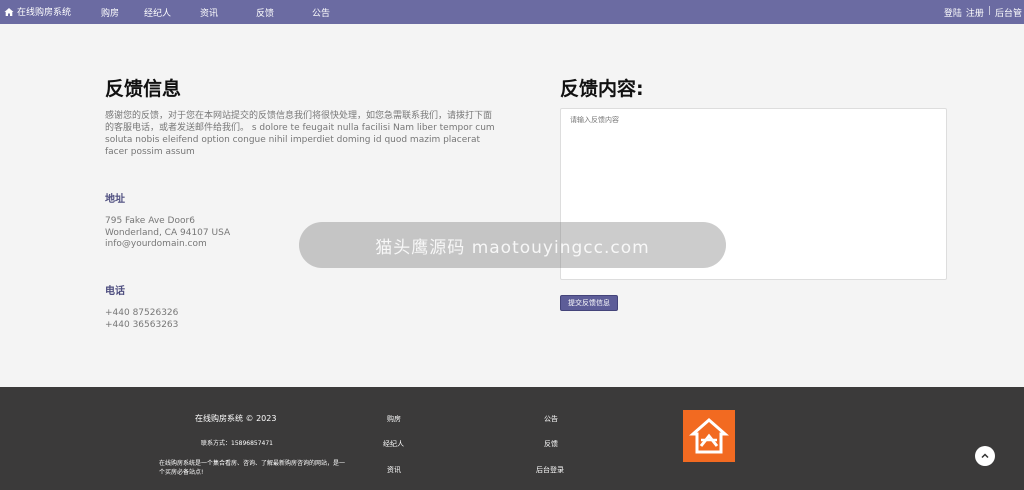 Image resolution: width=1024 pixels, height=490 pixels. I want to click on footer-link-feedback: 反馈, so click(551, 444).